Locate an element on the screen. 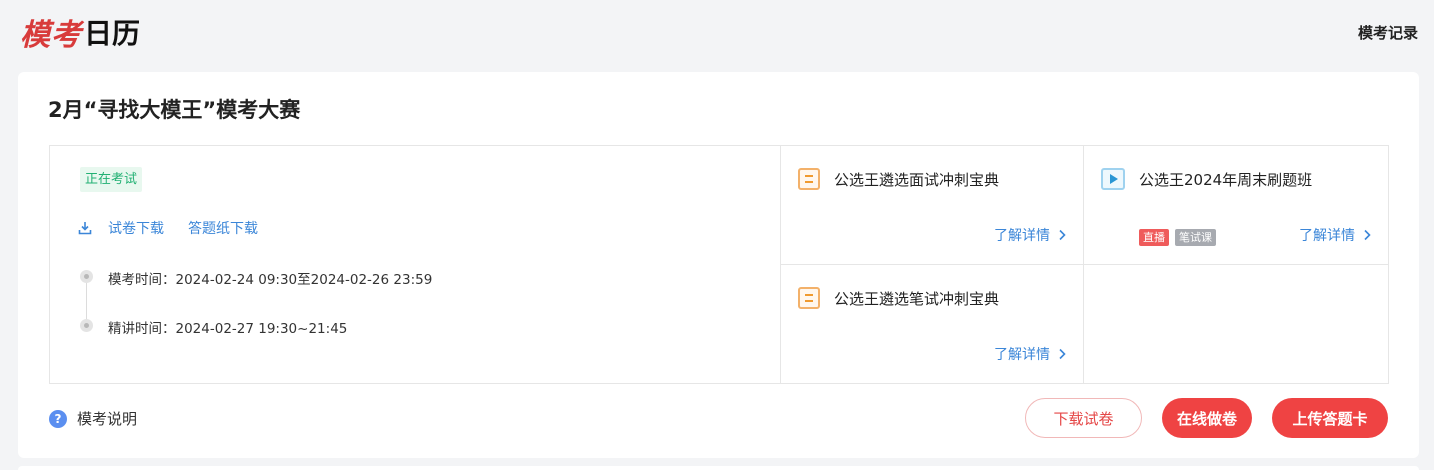 The width and height of the screenshot is (1434, 470). online-exam-button: 在线做卷 is located at coordinates (1207, 418).